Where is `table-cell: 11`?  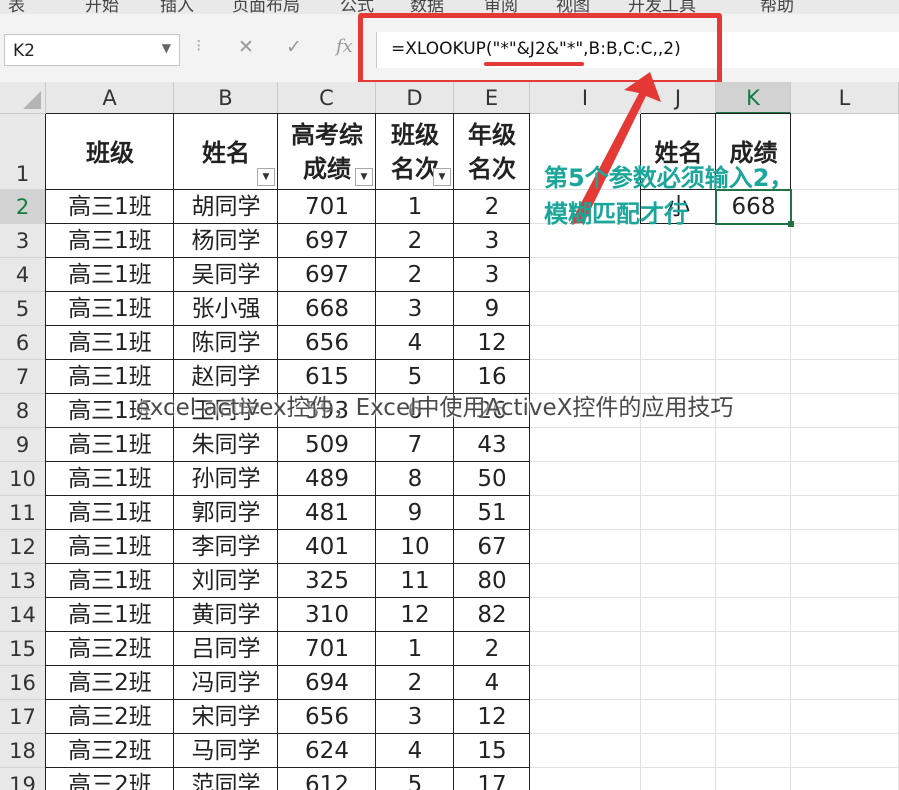 table-cell: 11 is located at coordinates (415, 581).